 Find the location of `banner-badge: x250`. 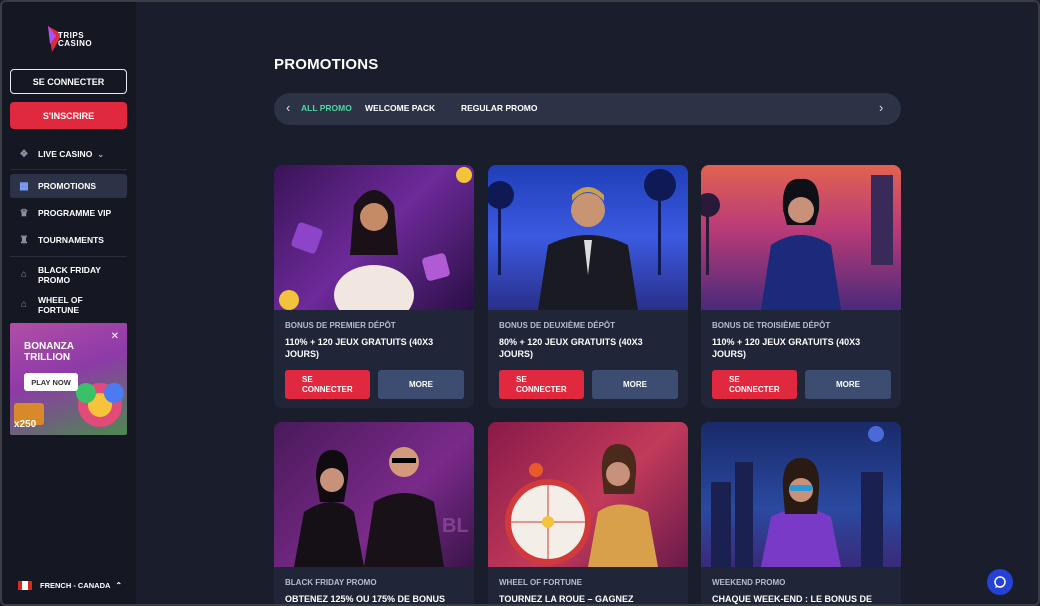

banner-badge: x250 is located at coordinates (25, 424).